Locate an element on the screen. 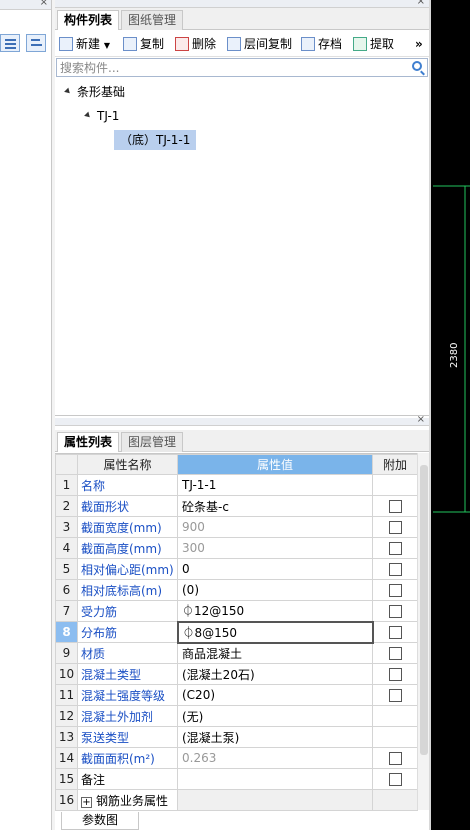 The width and height of the screenshot is (470, 830). row-number: 8 is located at coordinates (66, 632).